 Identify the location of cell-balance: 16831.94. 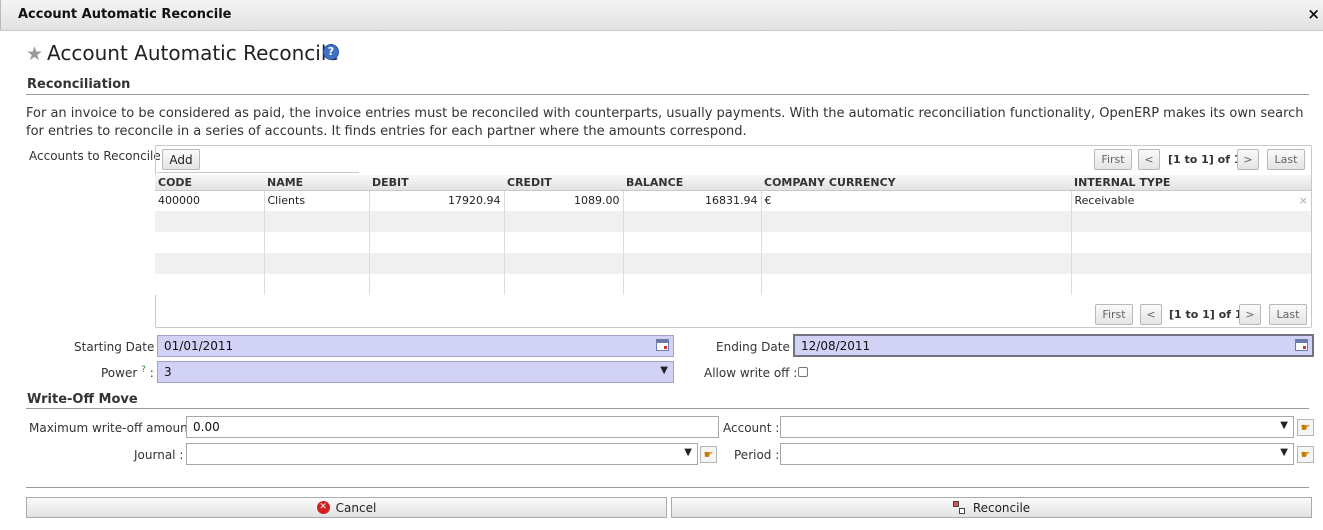
(692, 200).